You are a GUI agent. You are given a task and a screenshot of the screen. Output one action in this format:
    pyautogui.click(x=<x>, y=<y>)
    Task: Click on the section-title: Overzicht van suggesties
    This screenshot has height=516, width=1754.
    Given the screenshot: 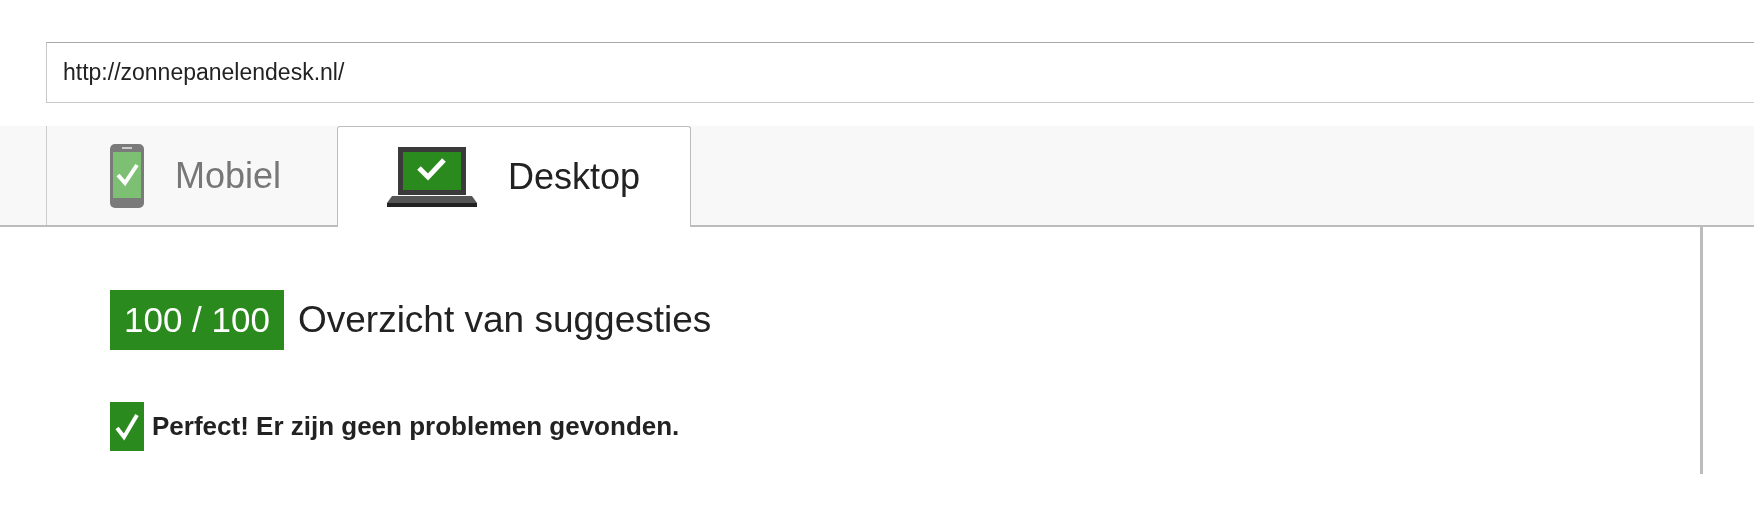 What is the action you would take?
    pyautogui.click(x=504, y=320)
    